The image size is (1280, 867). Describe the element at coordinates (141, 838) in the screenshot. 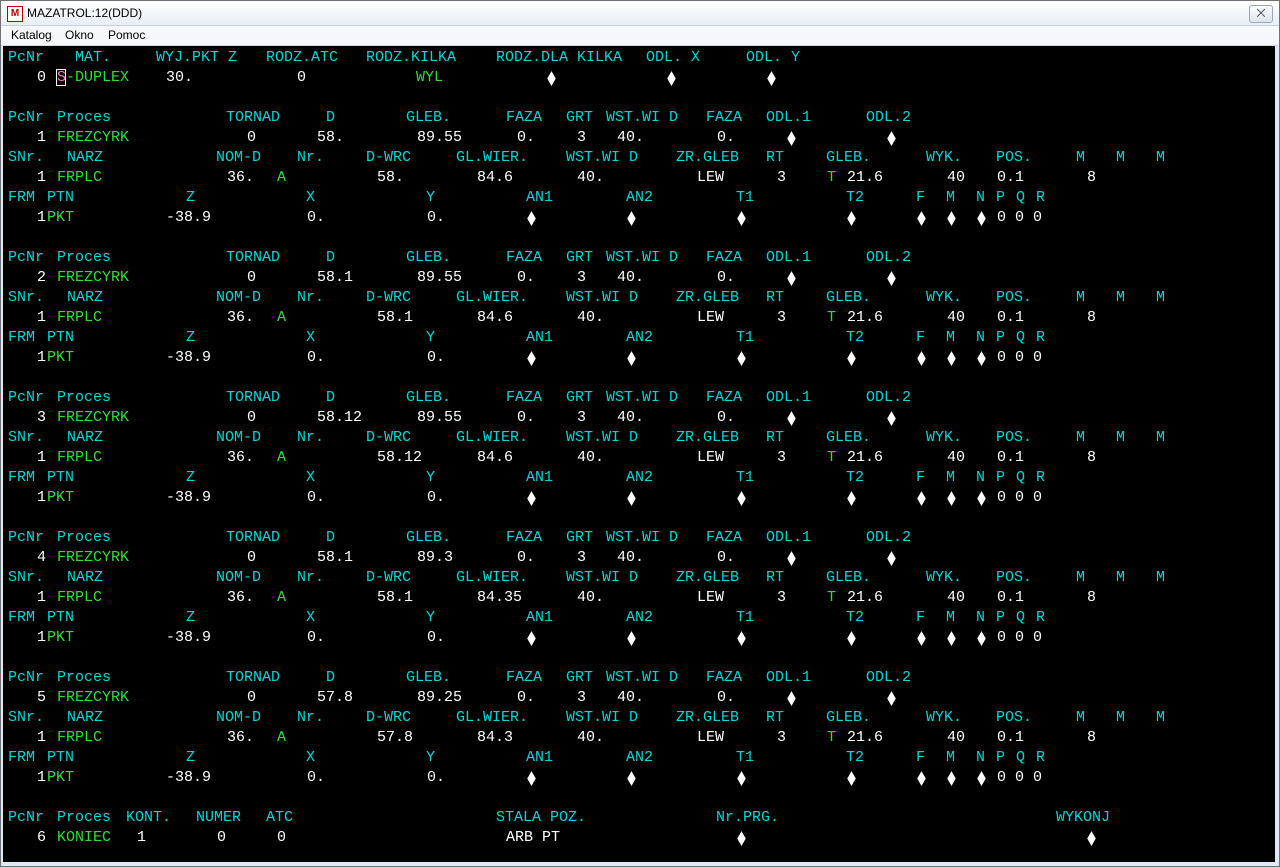

I see `kont-value: 1` at that location.